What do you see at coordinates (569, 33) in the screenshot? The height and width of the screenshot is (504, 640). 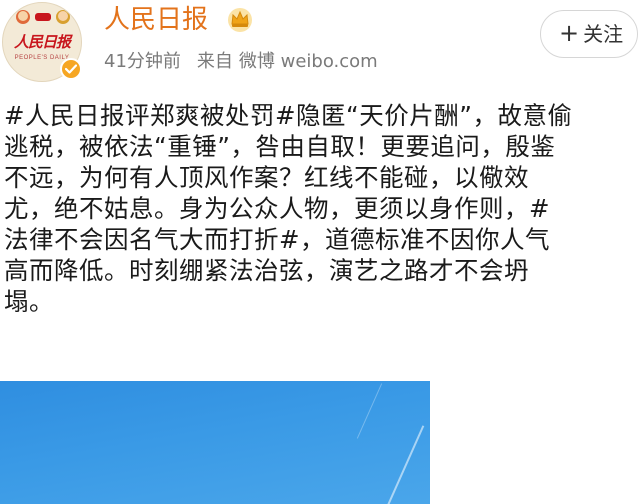 I see `plus-icon: +` at bounding box center [569, 33].